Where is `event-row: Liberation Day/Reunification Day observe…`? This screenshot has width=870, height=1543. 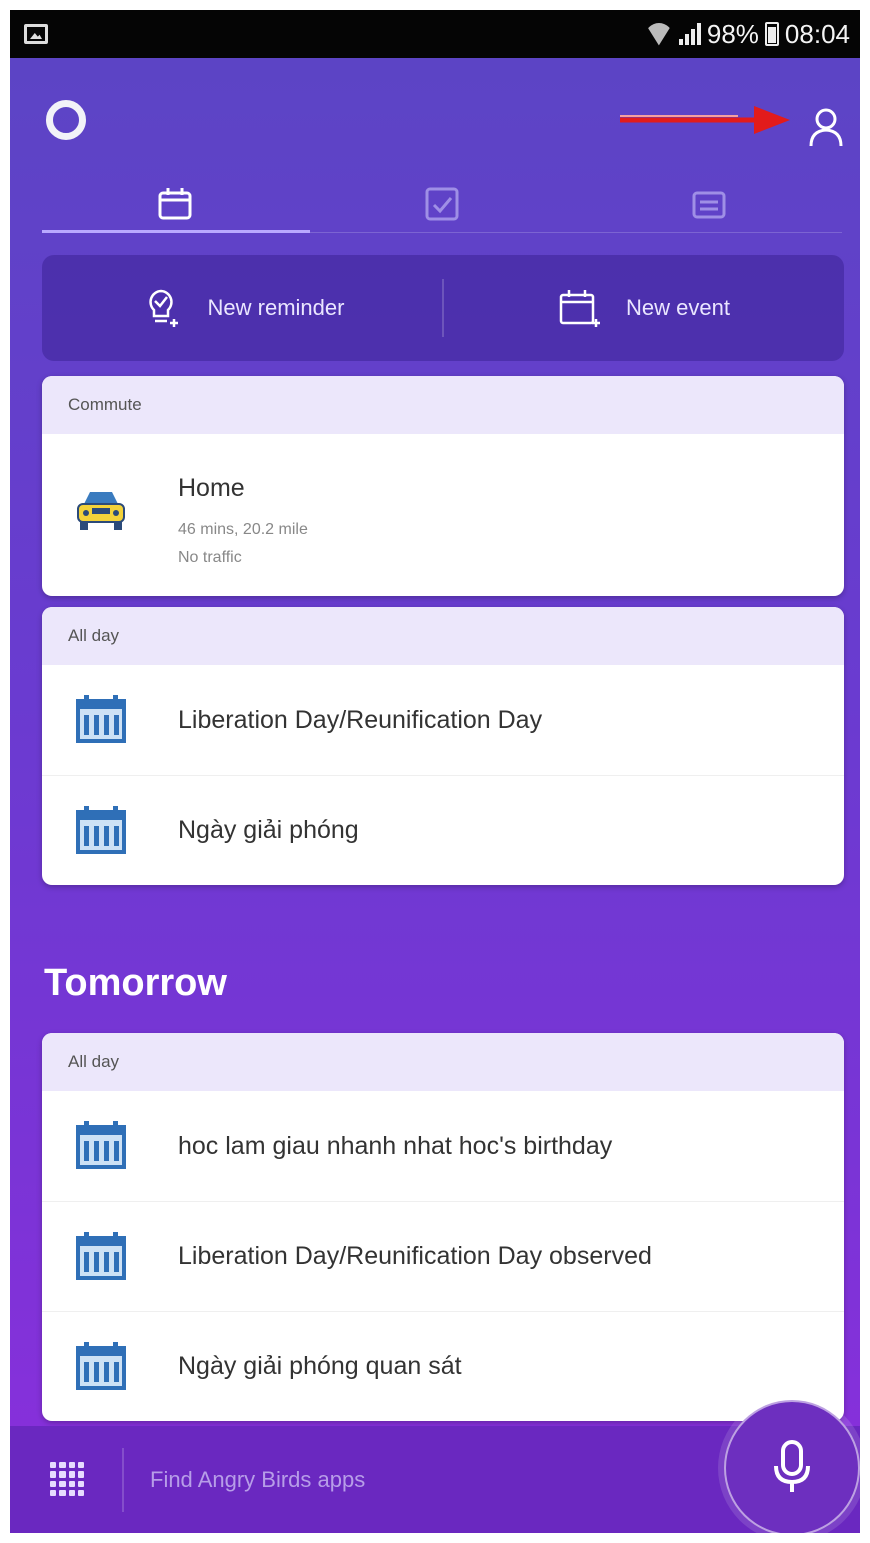
event-row: Liberation Day/Reunification Day observe… is located at coordinates (443, 1256).